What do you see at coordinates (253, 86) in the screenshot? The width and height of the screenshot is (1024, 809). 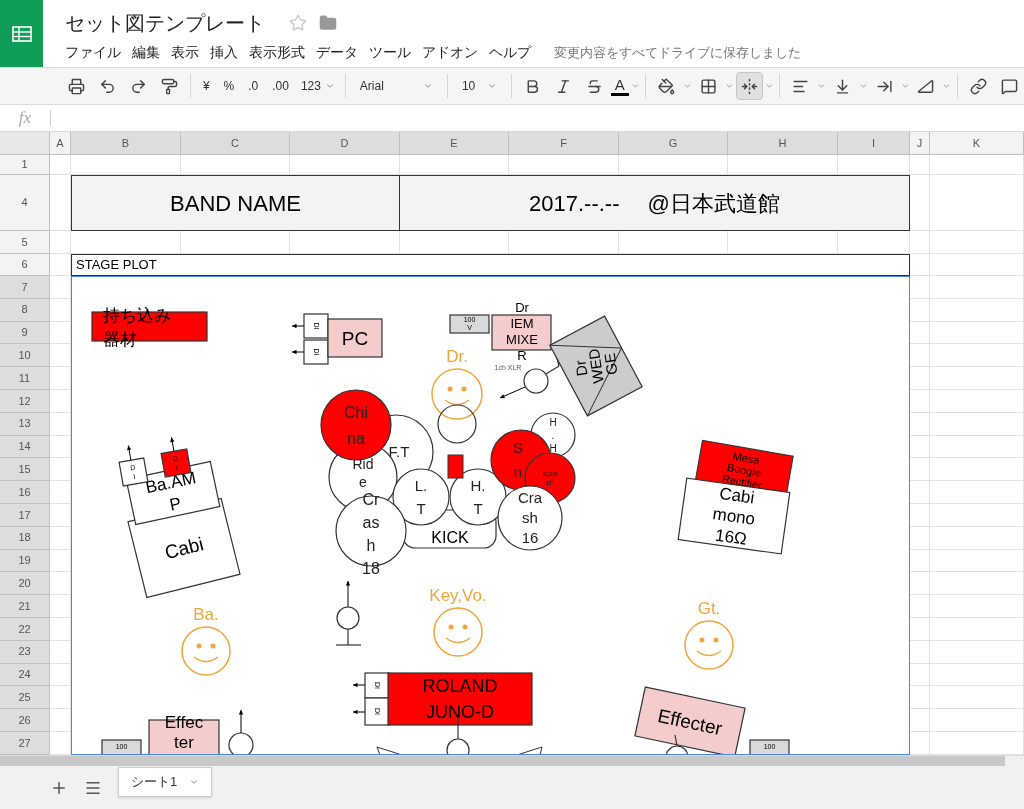 I see `decrease-decimals-button: .0` at bounding box center [253, 86].